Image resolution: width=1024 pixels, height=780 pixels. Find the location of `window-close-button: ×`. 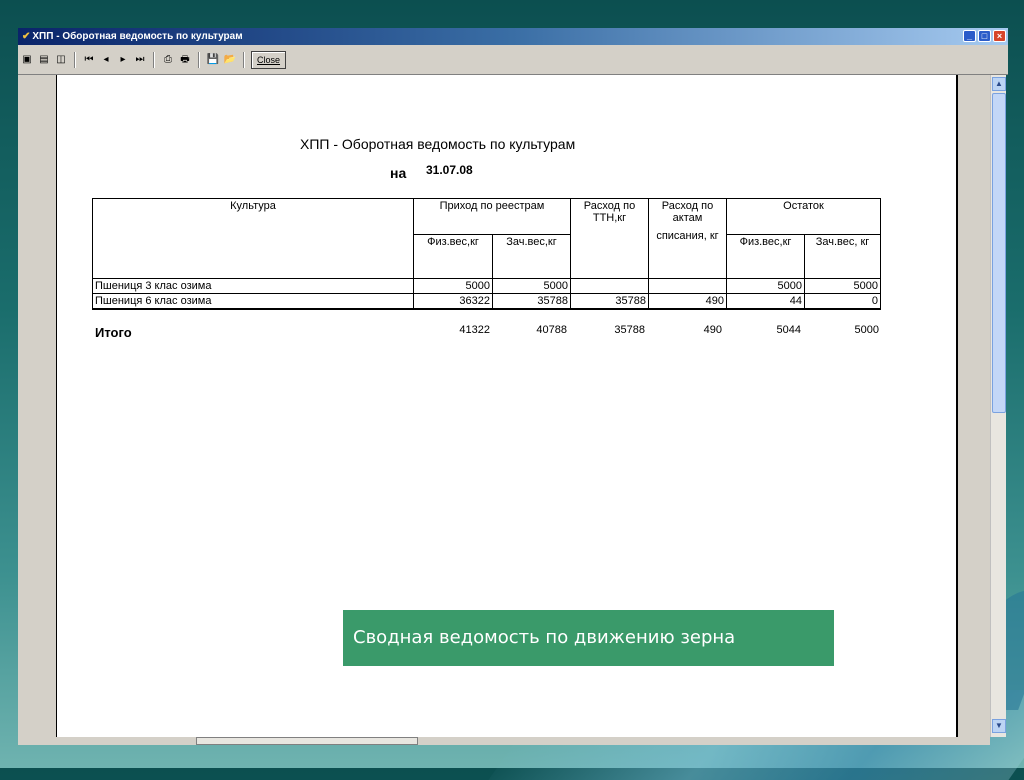

window-close-button: × is located at coordinates (999, 36).